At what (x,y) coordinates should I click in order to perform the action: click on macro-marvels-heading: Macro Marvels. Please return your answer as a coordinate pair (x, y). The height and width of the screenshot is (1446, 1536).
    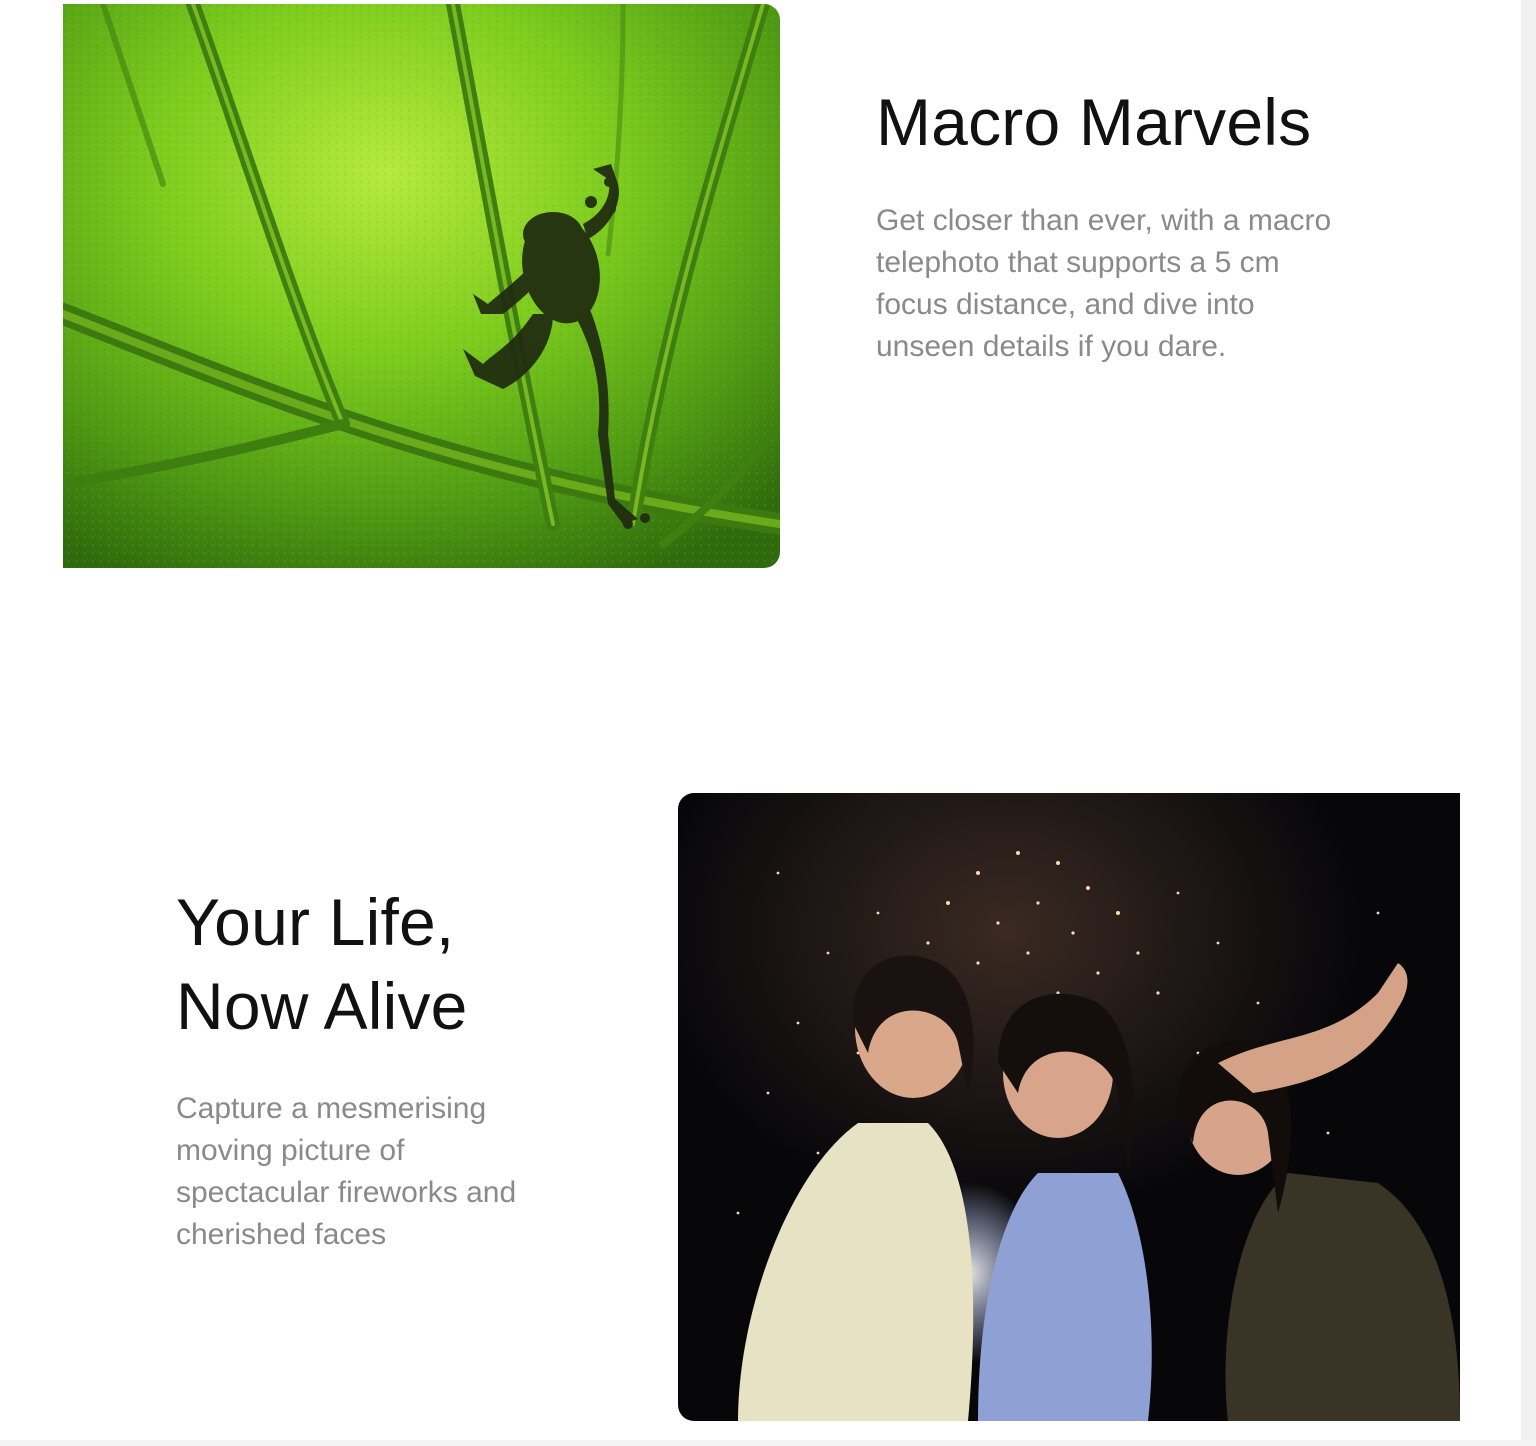
    Looking at the image, I should click on (1156, 122).